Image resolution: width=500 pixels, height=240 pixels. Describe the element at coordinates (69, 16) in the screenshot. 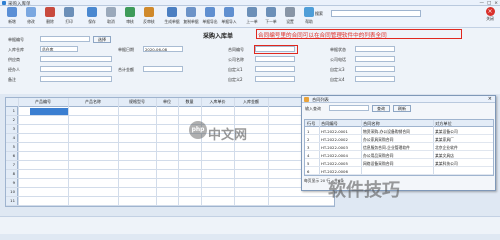

I see `toolbar-button-4: 打印` at that location.